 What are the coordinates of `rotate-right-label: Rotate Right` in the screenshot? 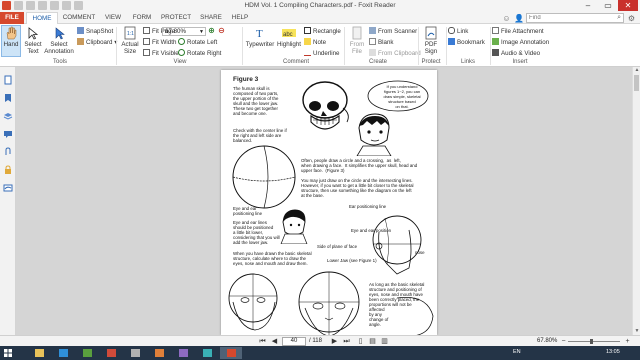 It's located at (204, 53).